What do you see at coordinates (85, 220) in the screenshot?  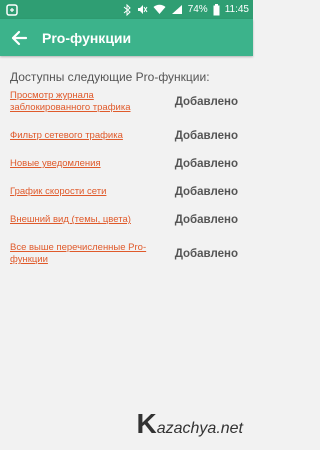 I see `feature-link-appearance: Внешний вид (темы, цвета)` at bounding box center [85, 220].